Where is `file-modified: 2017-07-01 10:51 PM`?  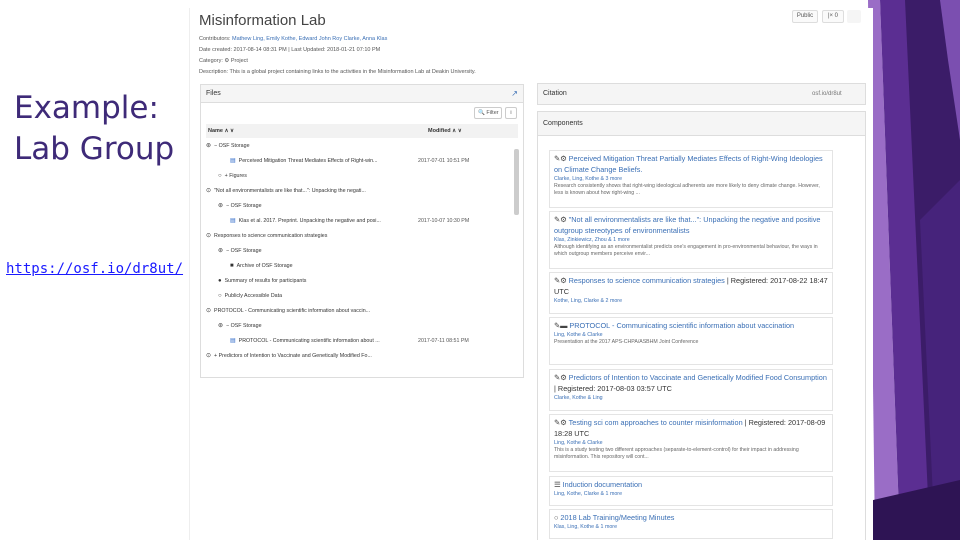
file-modified: 2017-07-01 10:51 PM is located at coordinates (444, 161).